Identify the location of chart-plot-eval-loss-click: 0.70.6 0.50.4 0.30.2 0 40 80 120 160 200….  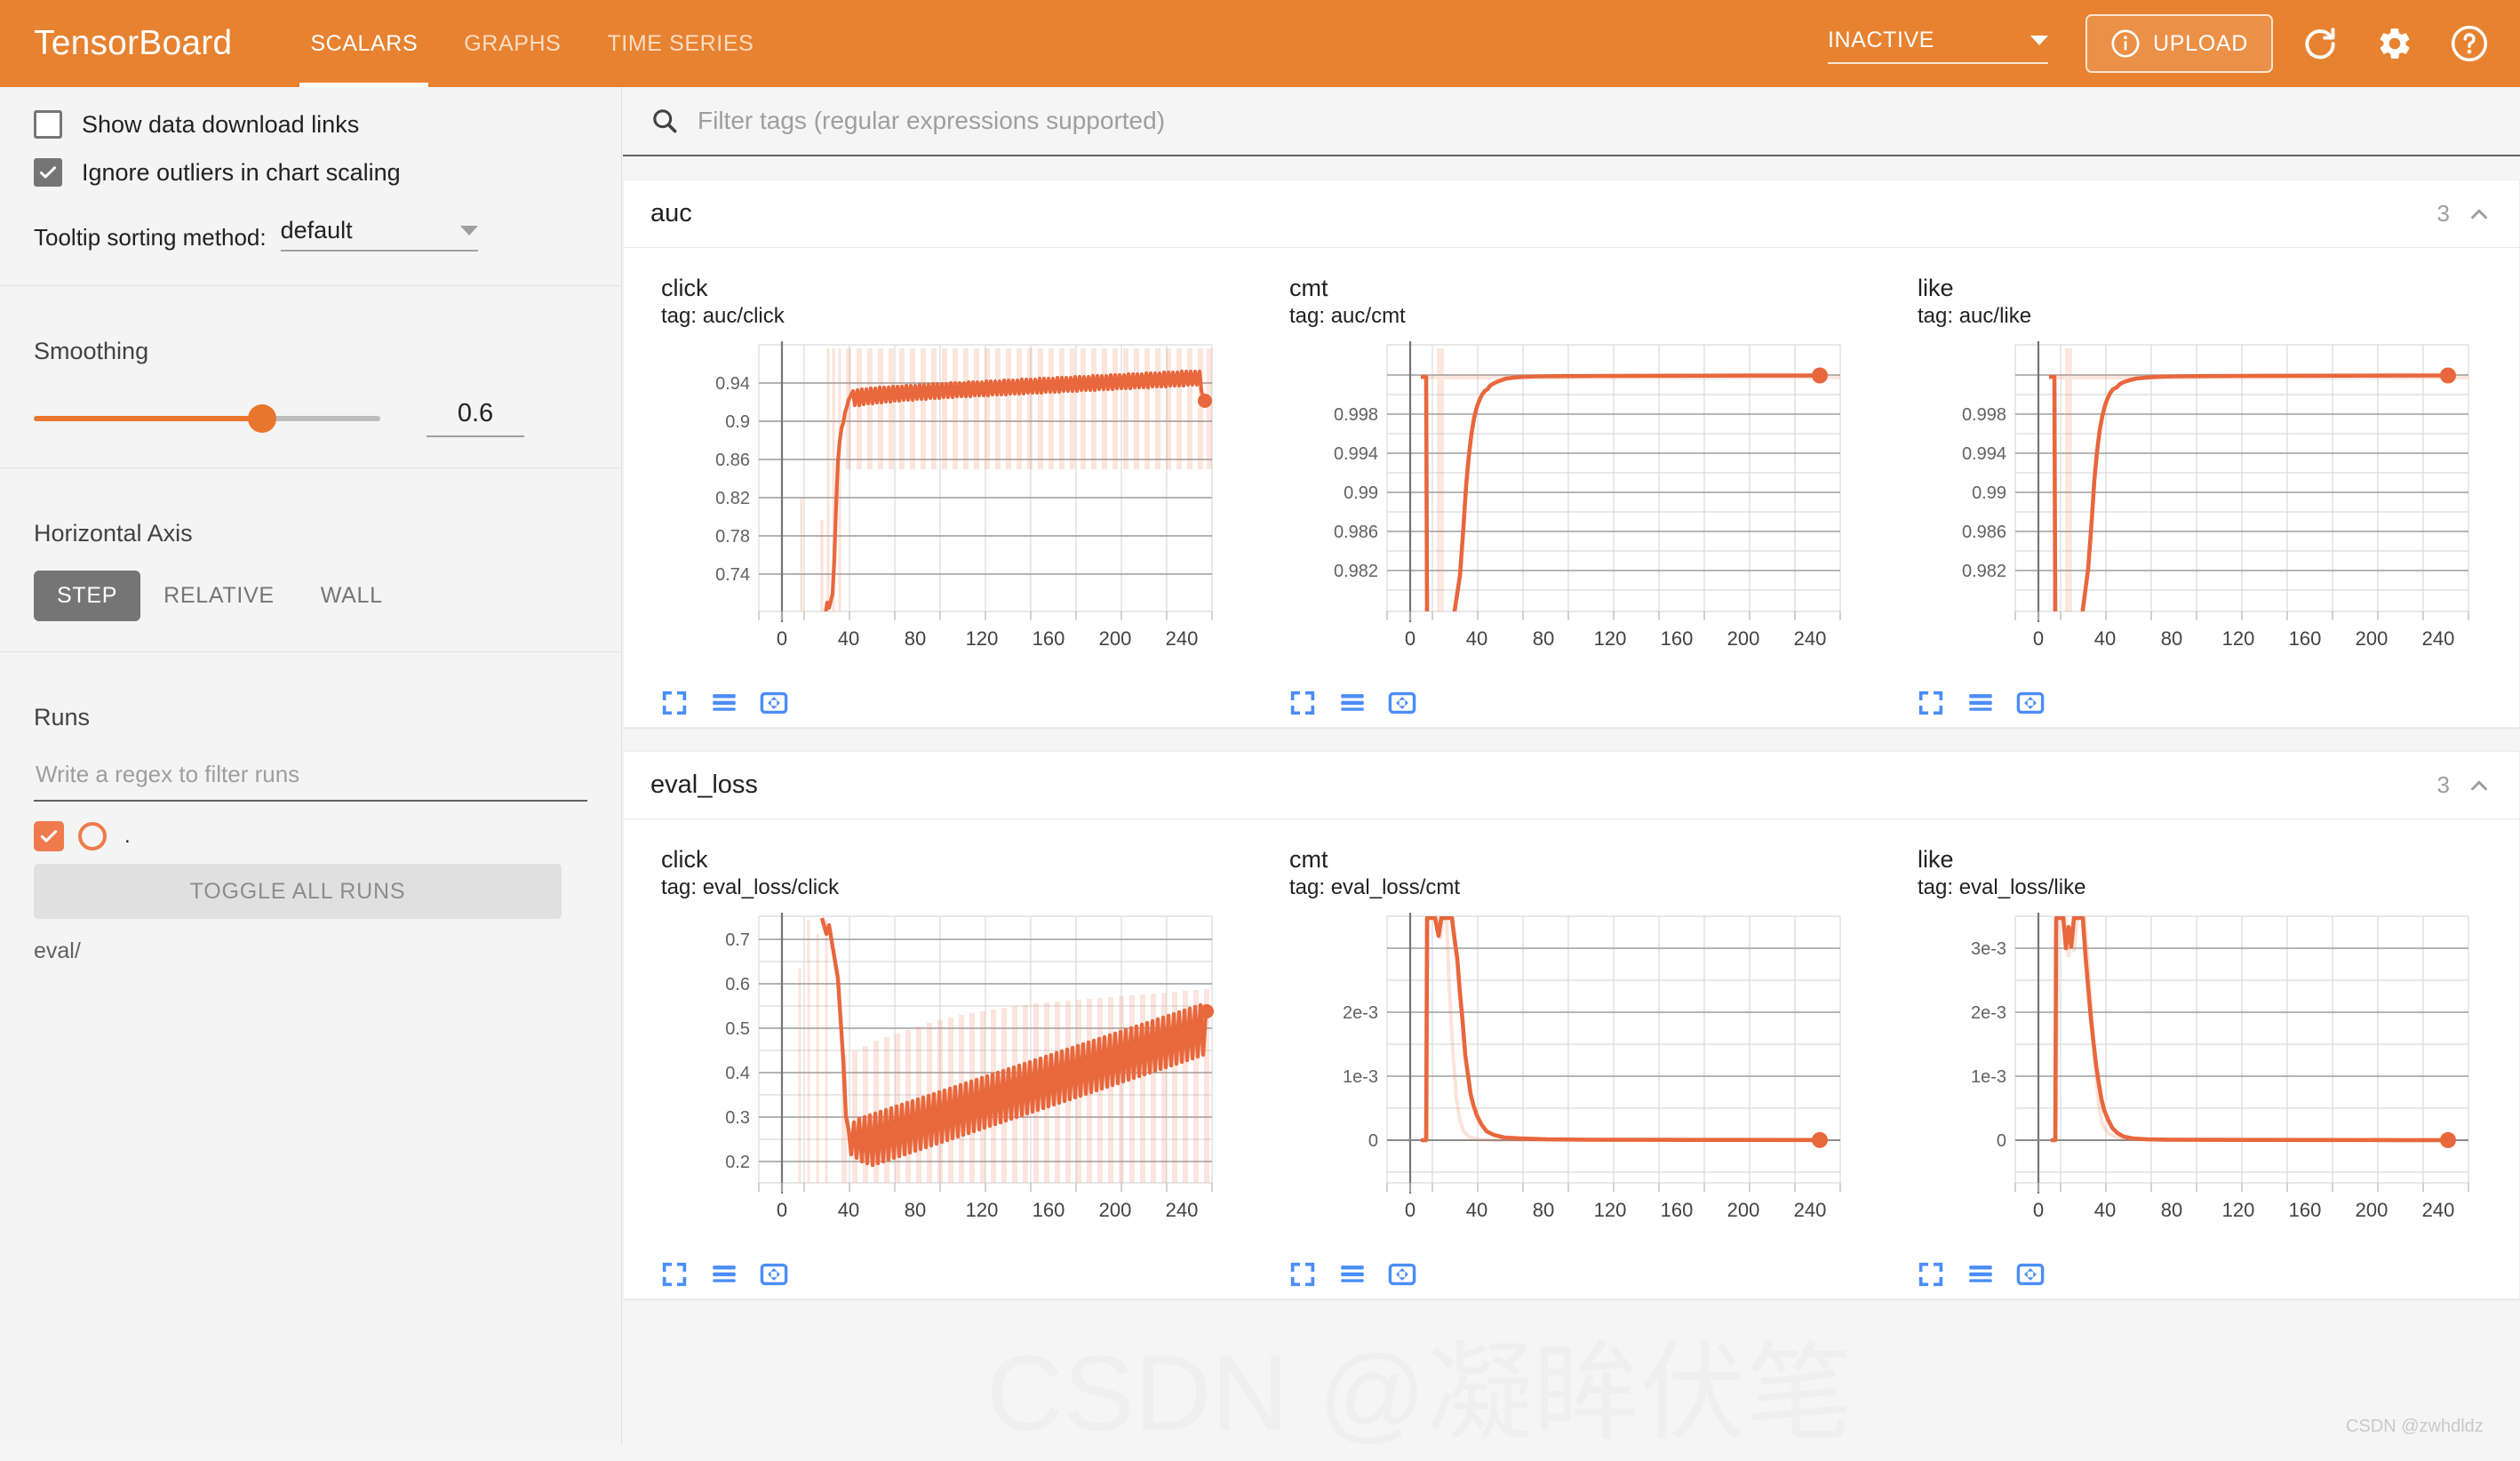
(936, 1080).